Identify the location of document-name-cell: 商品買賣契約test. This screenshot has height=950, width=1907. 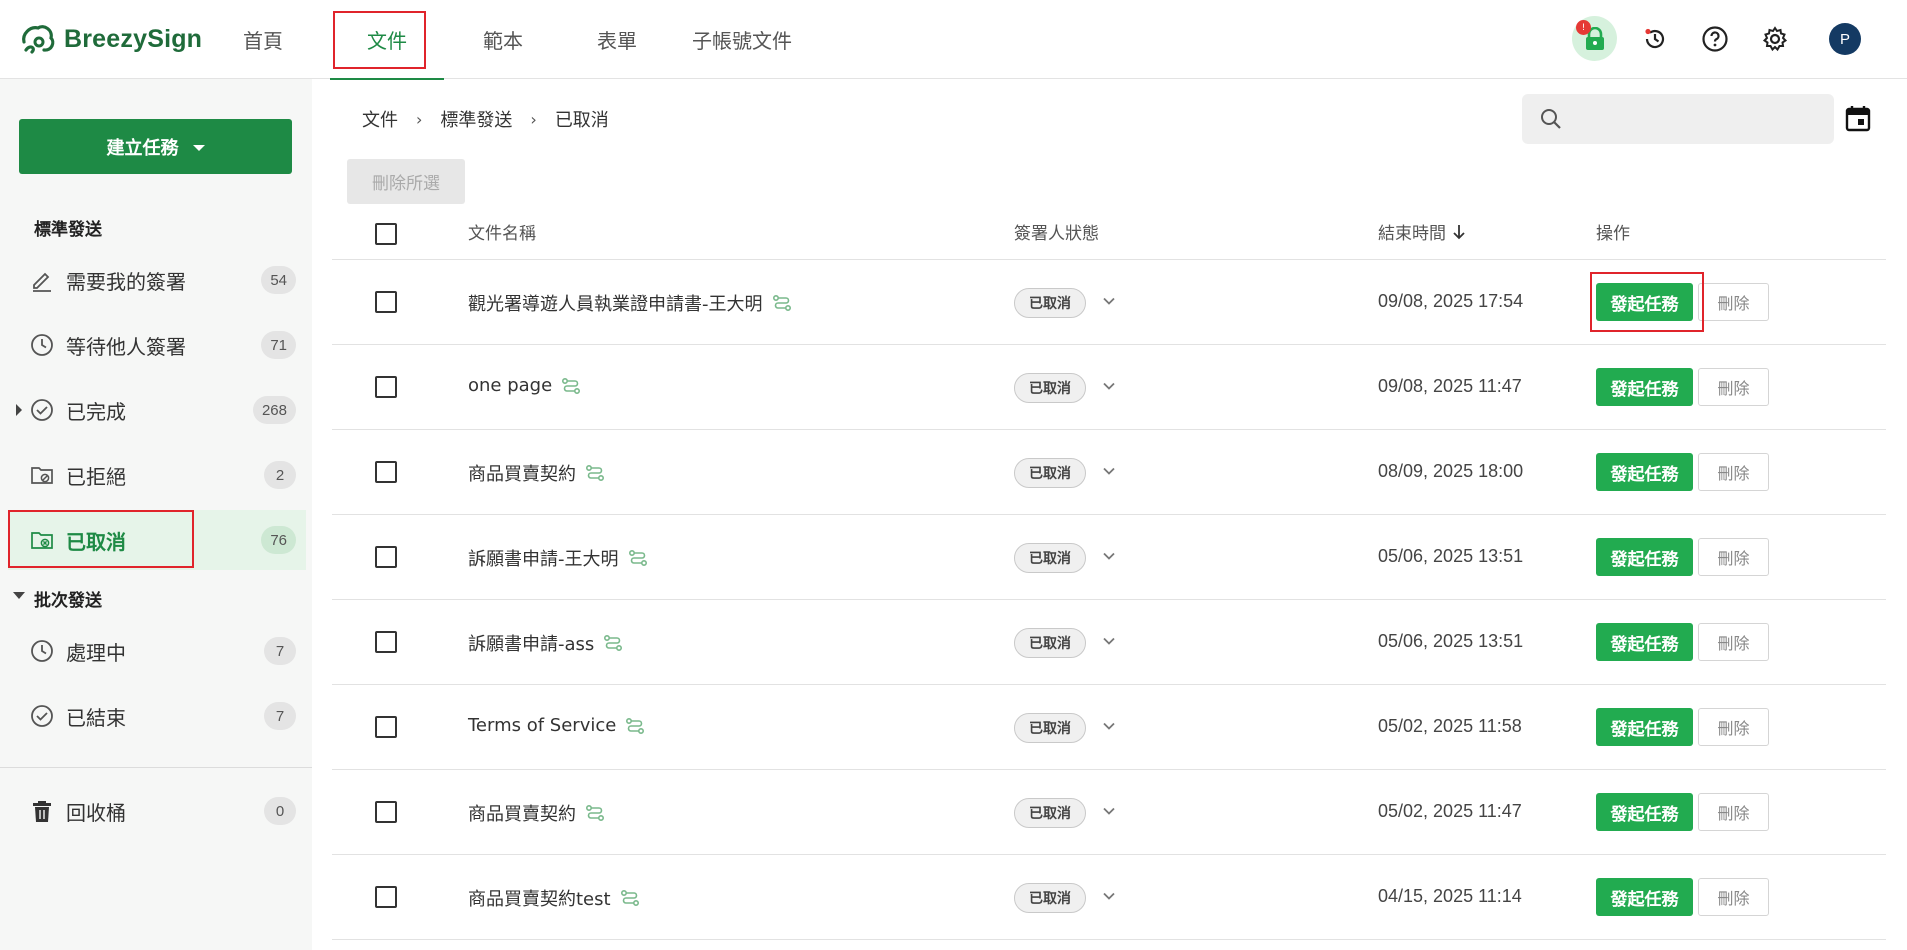
(553, 898).